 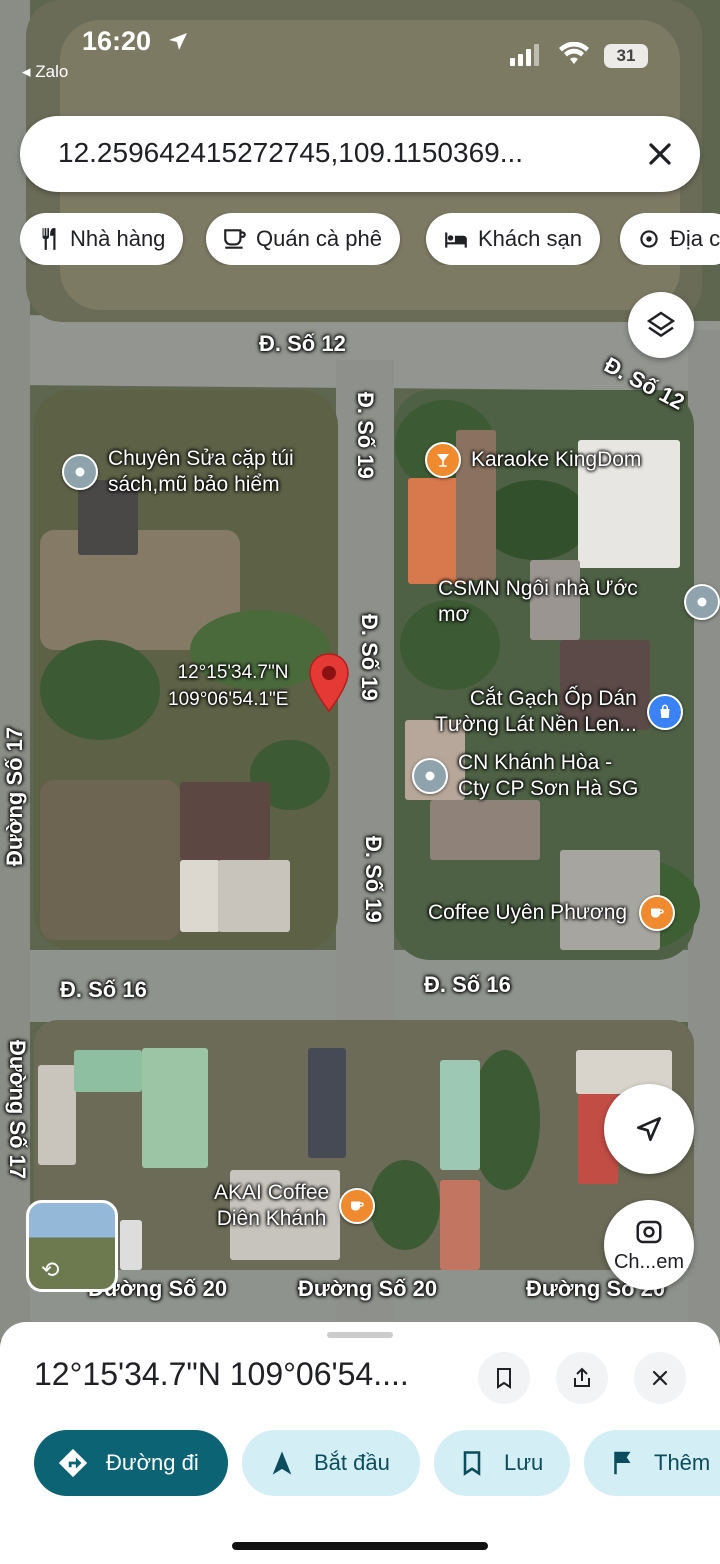 I want to click on add-label-text: Thêm, so click(x=682, y=1462).